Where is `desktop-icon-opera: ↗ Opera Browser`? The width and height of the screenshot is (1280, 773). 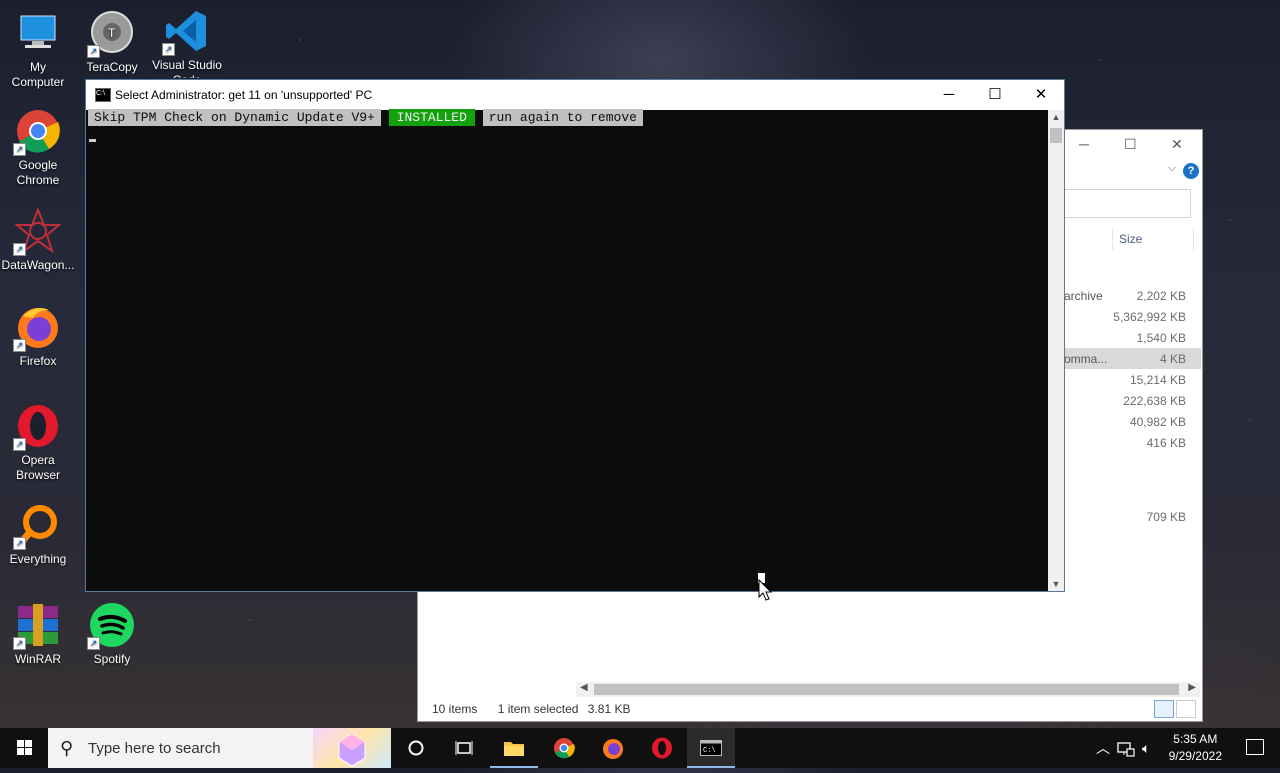
desktop-icon-opera: ↗ Opera Browser is located at coordinates (38, 443).